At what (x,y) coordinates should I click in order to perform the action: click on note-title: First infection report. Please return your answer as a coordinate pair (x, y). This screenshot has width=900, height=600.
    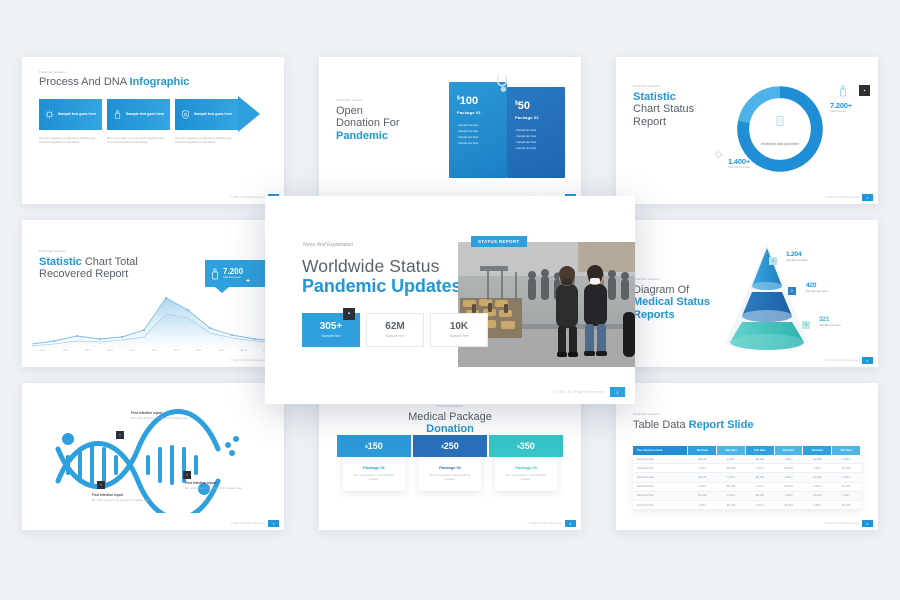
    Looking at the image, I should click on (108, 495).